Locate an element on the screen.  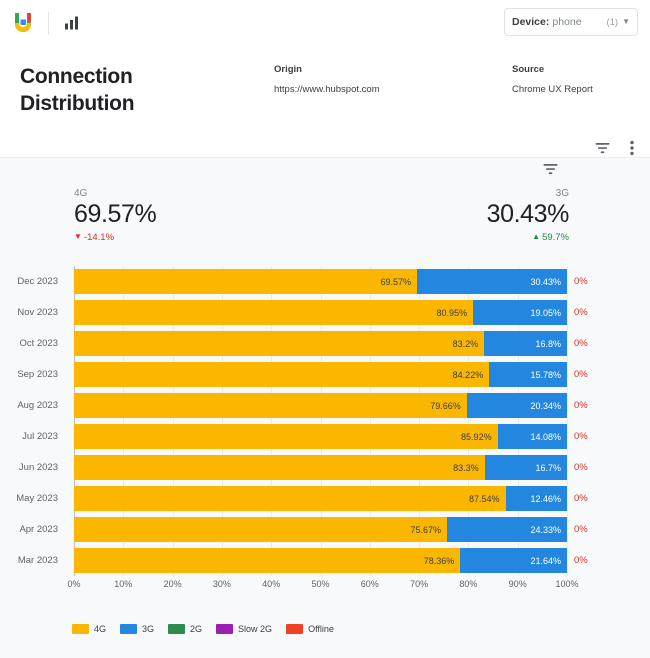
row-category-label: Apr 2023 is located at coordinates (38, 529).